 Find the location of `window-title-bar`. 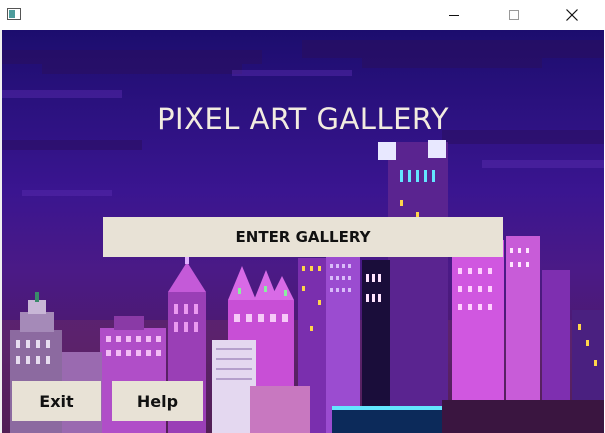

window-title-bar is located at coordinates (302, 15).